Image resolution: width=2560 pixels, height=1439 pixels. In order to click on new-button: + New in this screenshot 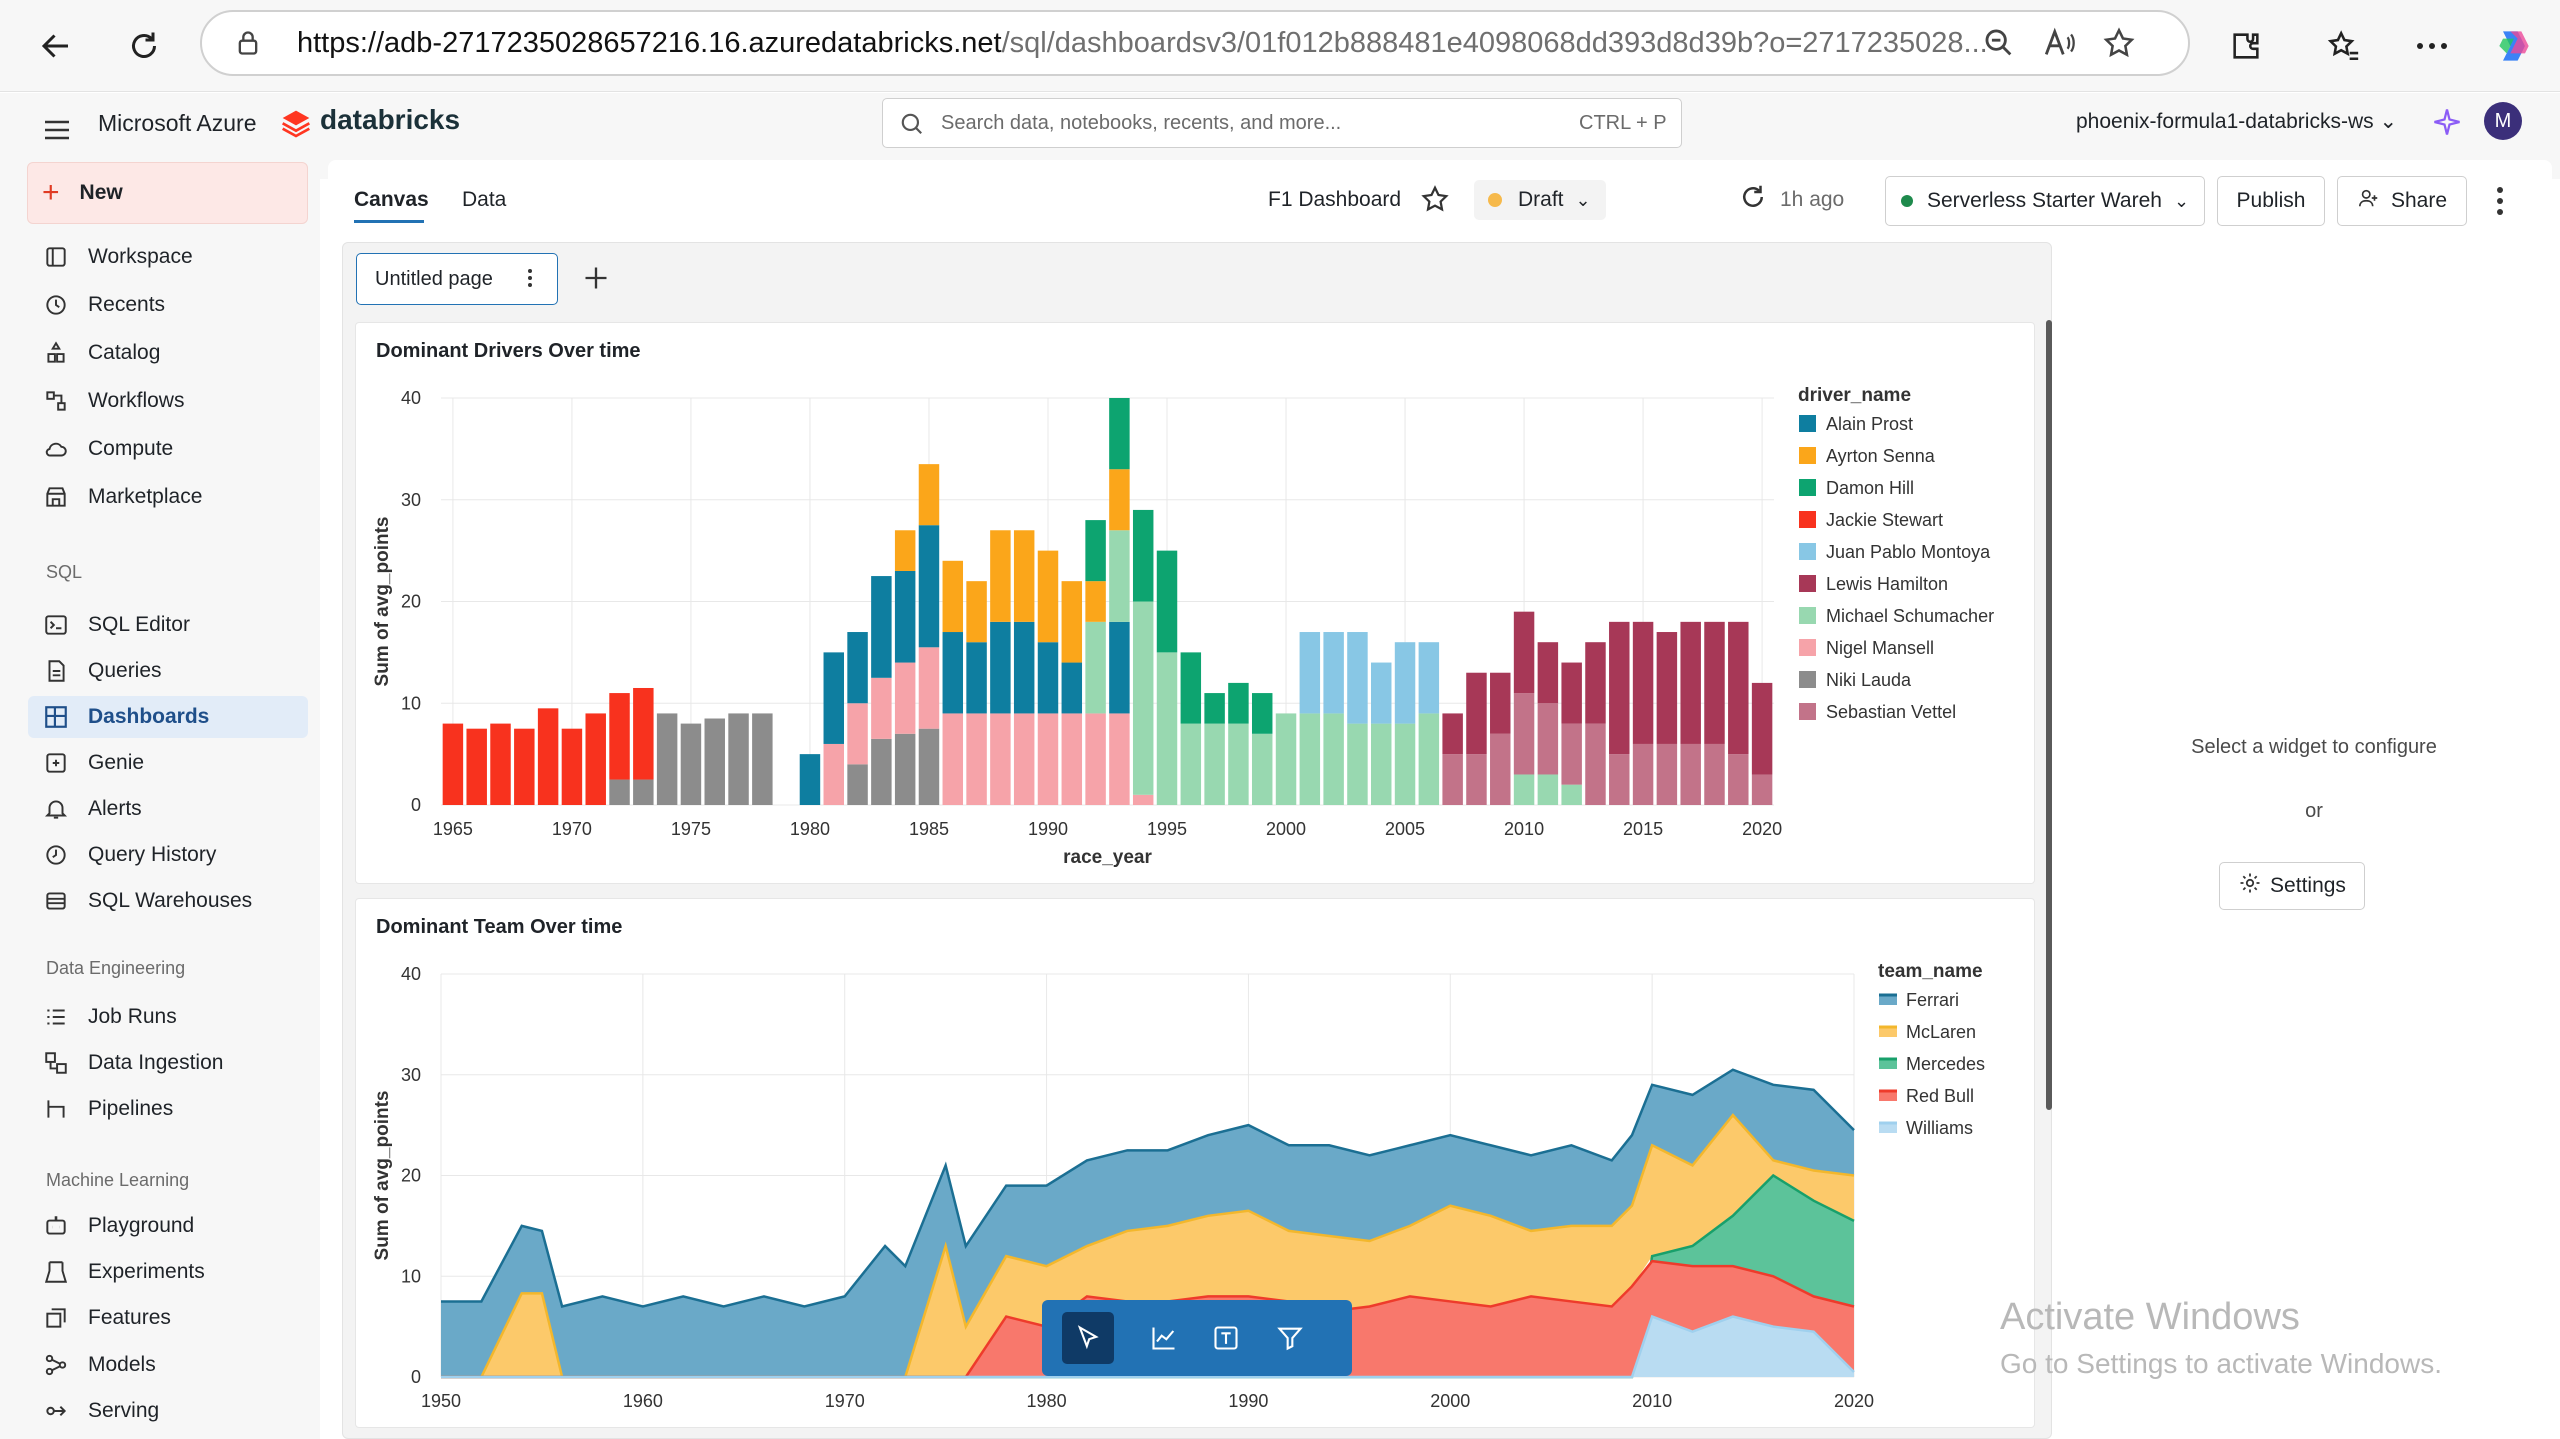, I will do `click(167, 193)`.